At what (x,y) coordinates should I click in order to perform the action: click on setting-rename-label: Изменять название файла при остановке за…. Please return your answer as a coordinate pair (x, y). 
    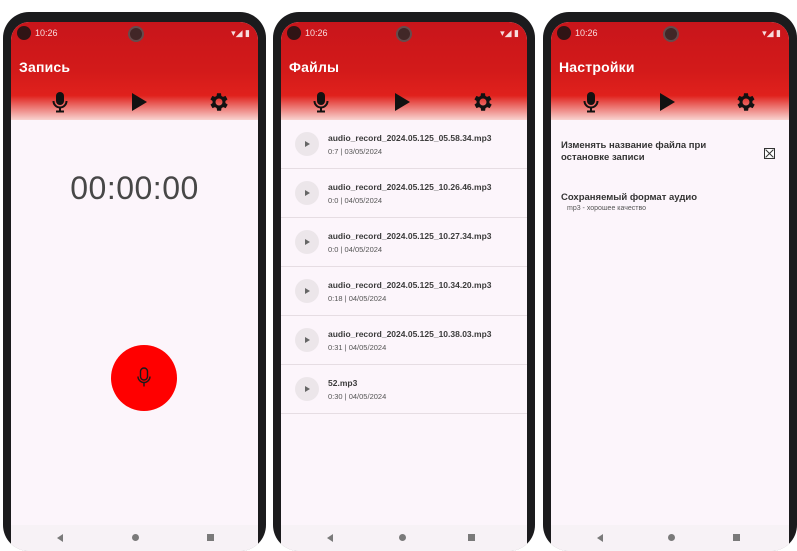
    Looking at the image, I should click on (634, 151).